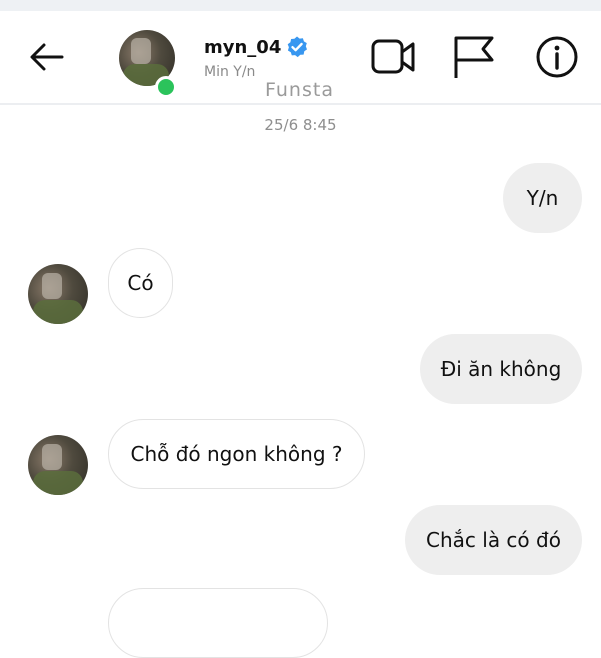 The height and width of the screenshot is (658, 601). What do you see at coordinates (474, 57) in the screenshot?
I see `flag-icon` at bounding box center [474, 57].